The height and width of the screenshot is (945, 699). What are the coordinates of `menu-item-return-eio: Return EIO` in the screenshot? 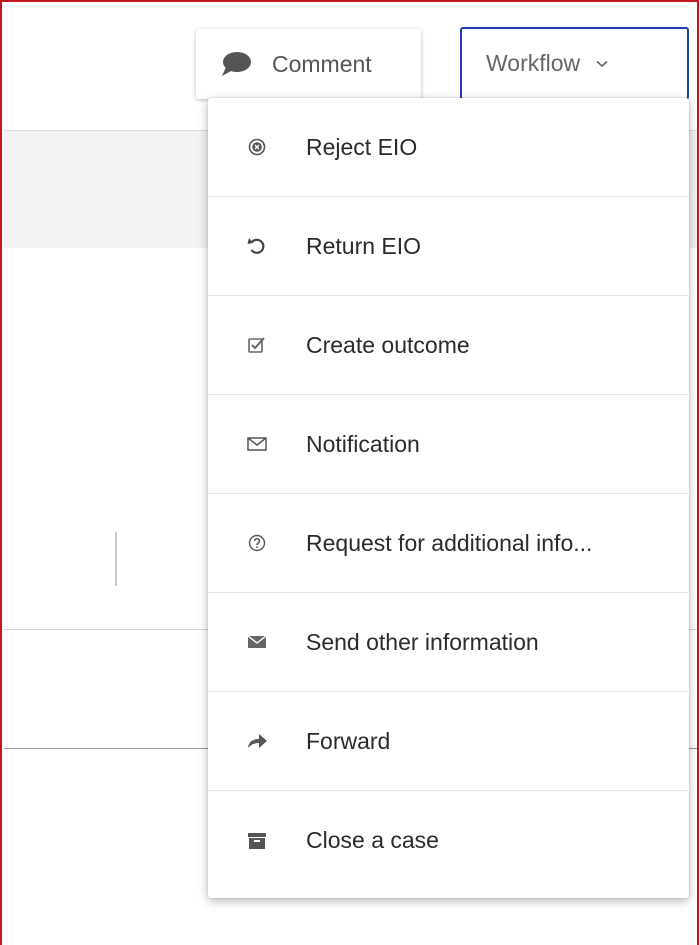 It's located at (448, 246).